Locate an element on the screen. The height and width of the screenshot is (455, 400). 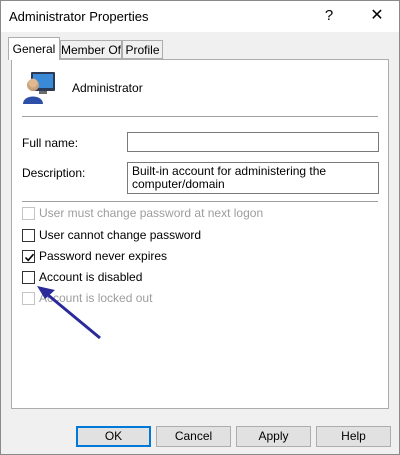
help-button: Help is located at coordinates (353, 436).